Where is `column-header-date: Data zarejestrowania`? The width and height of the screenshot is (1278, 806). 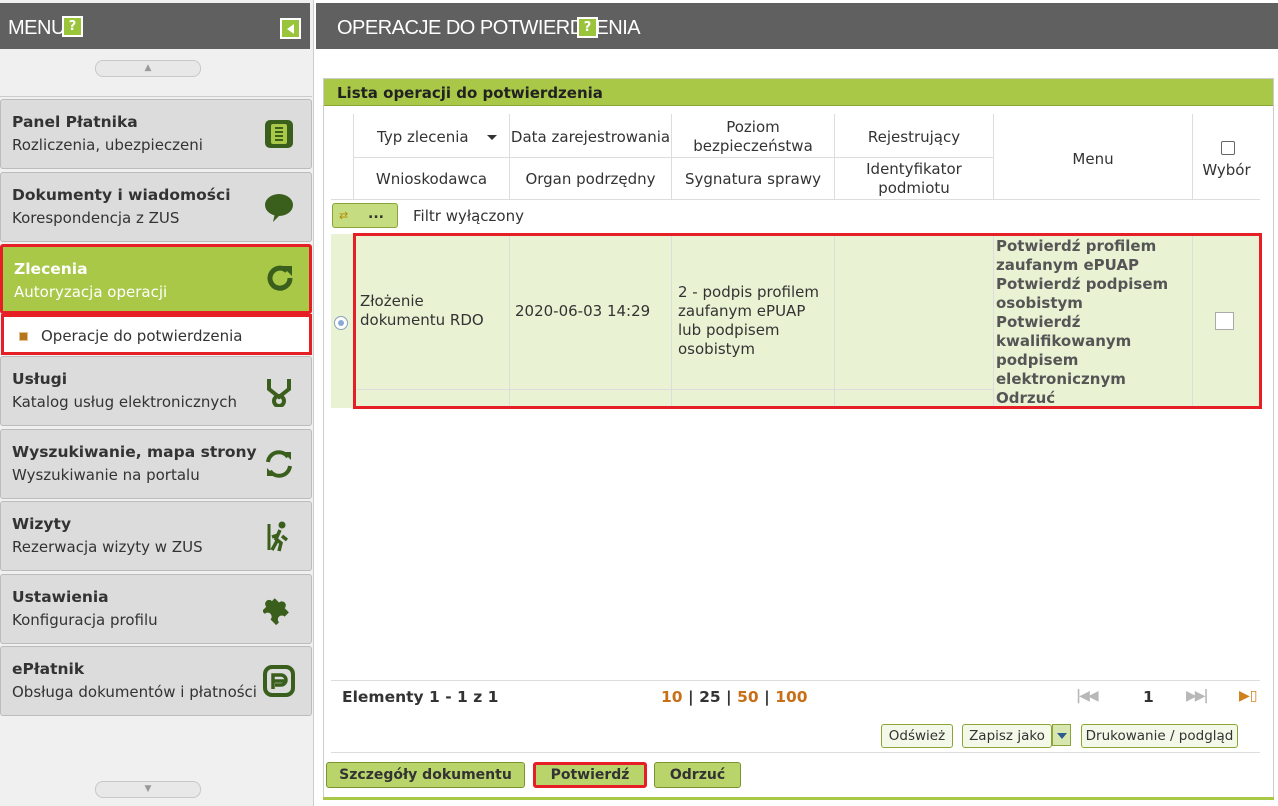 column-header-date: Data zarejestrowania is located at coordinates (590, 137).